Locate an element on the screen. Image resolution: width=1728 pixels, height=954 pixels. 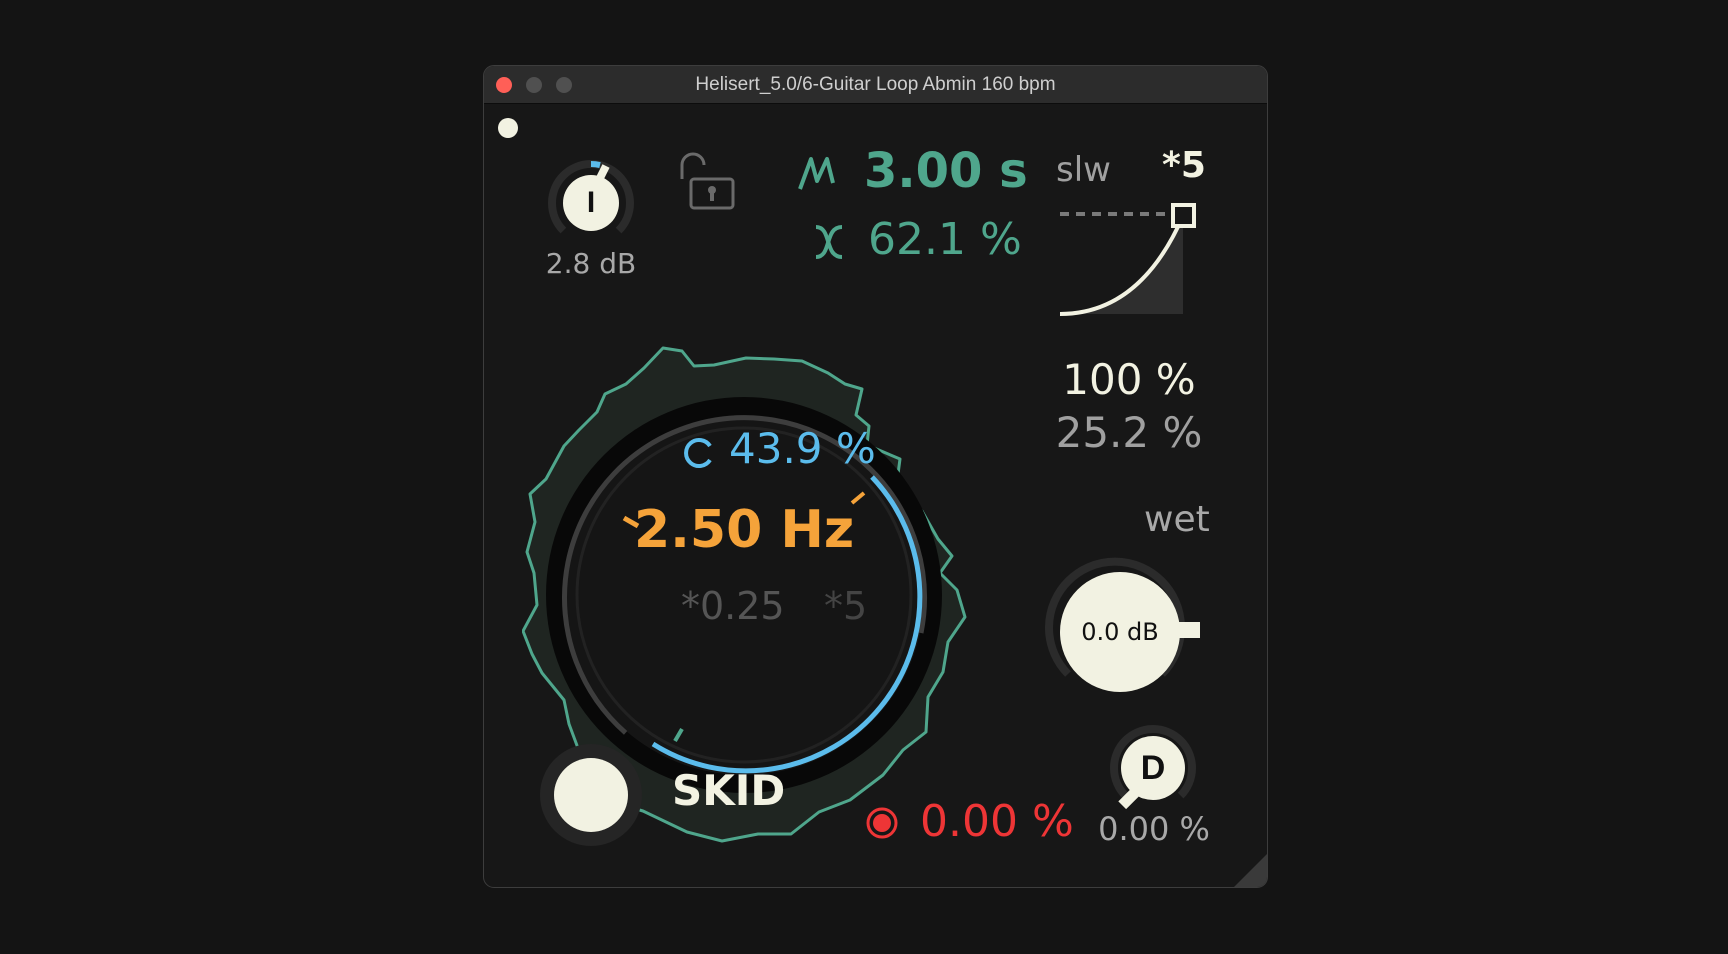
skid-label: SKID is located at coordinates (728, 790).